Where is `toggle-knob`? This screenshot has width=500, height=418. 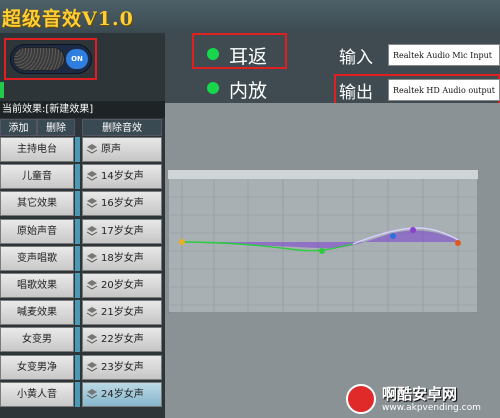
toggle-knob is located at coordinates (39, 59).